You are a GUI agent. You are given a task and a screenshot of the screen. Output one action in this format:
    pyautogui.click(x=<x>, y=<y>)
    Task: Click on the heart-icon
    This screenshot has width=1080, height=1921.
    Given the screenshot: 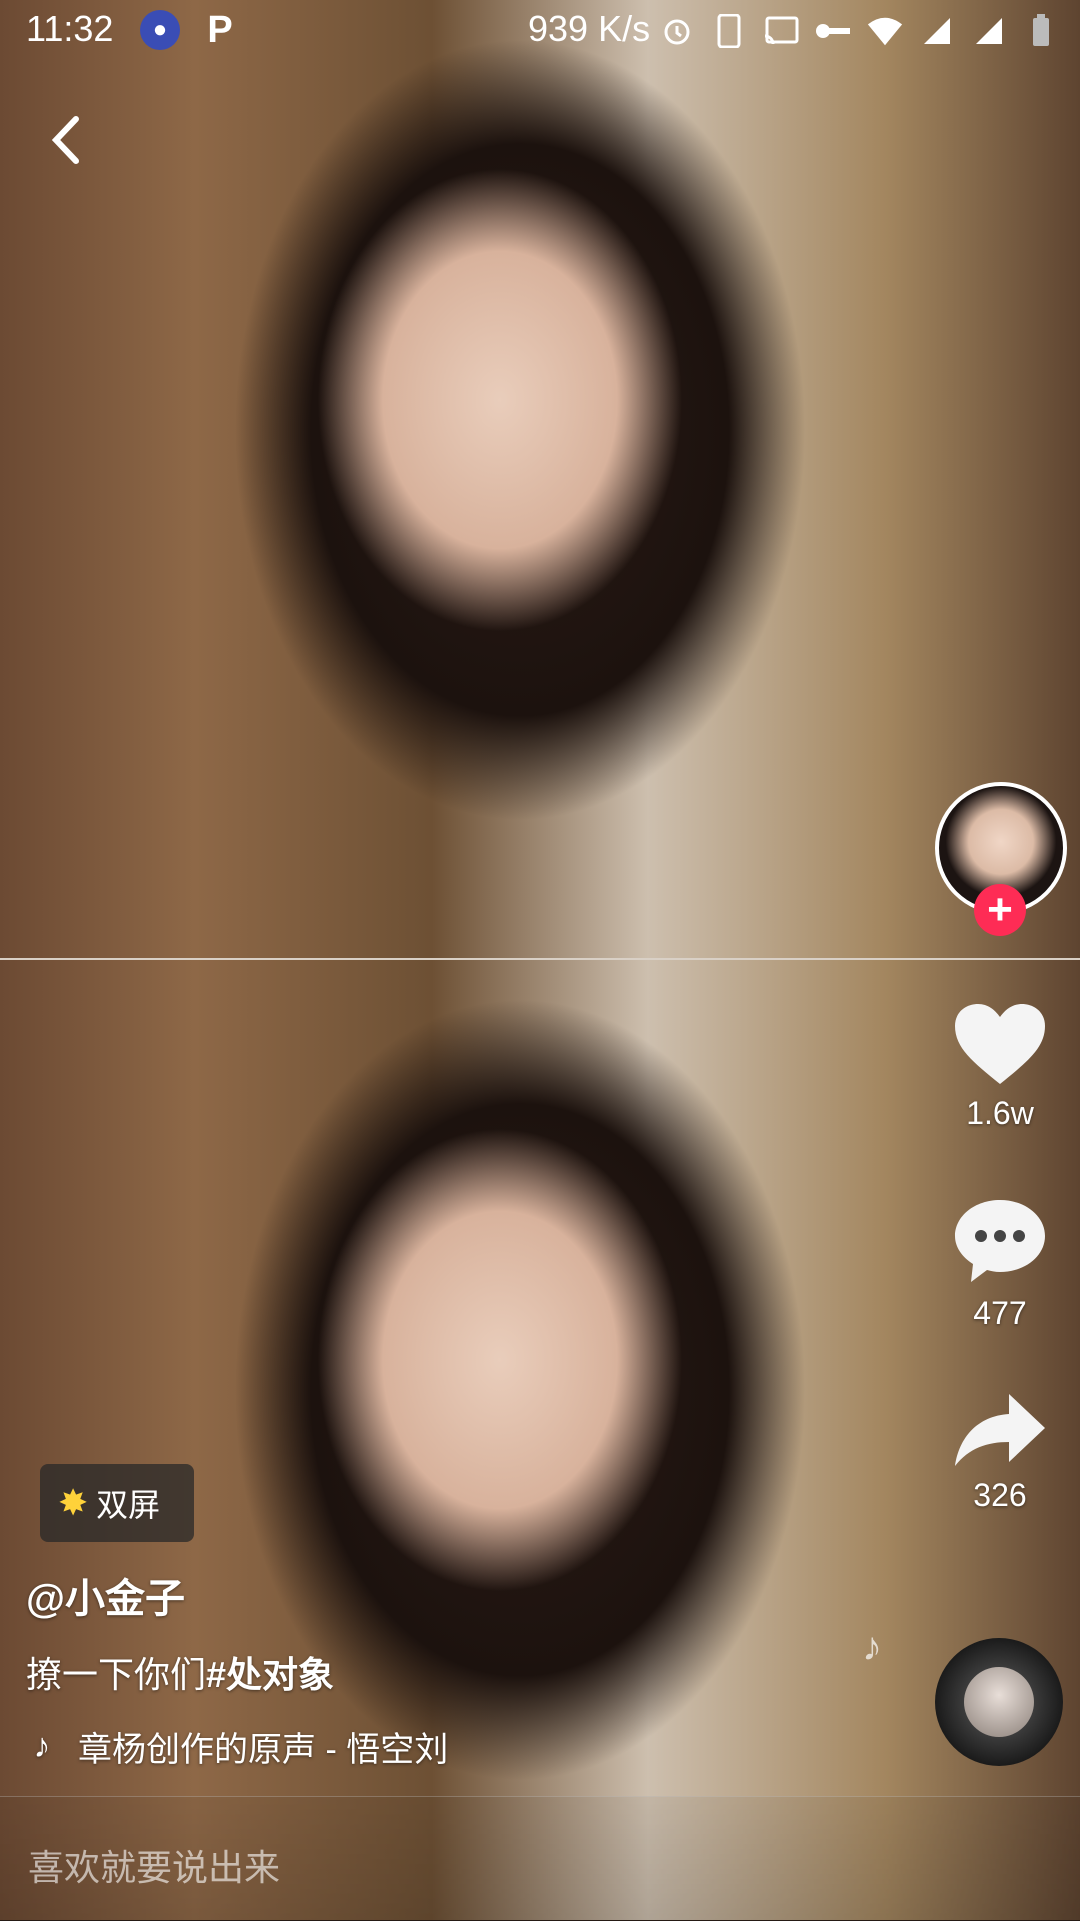 What is the action you would take?
    pyautogui.click(x=1000, y=1044)
    